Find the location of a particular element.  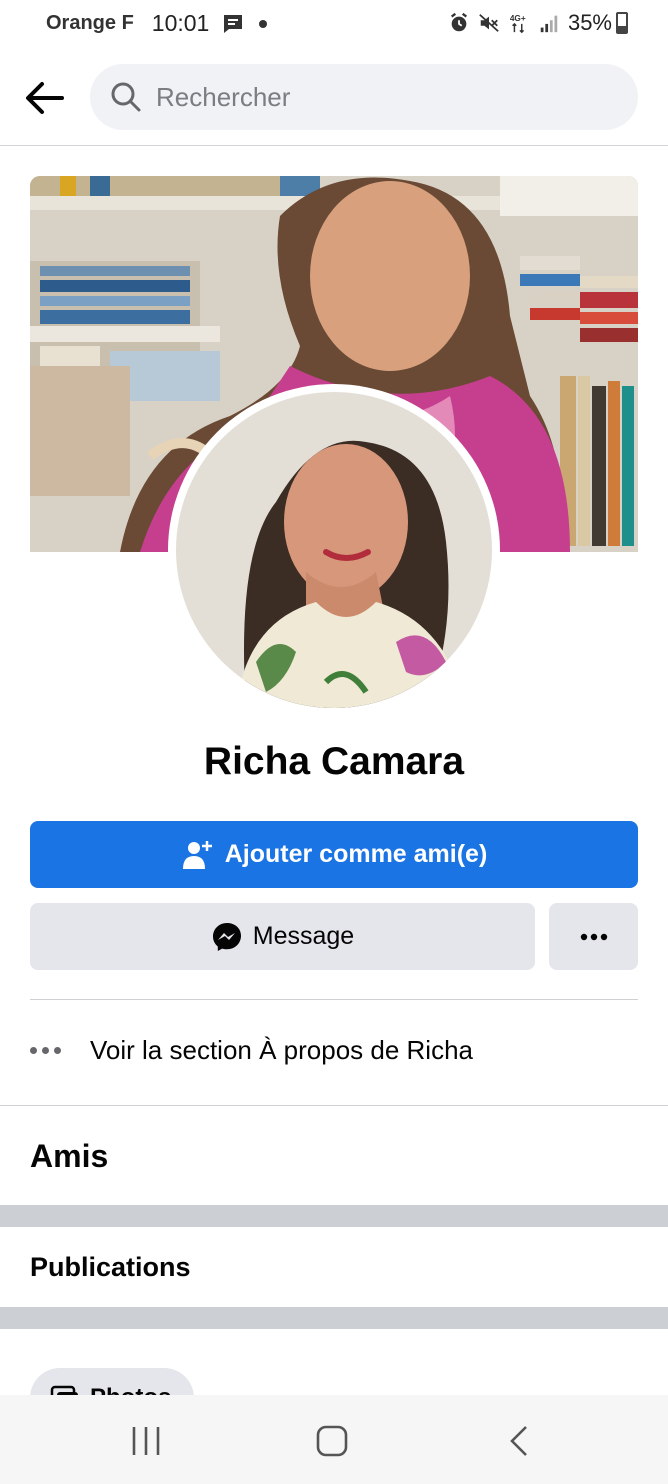

signal-icon is located at coordinates (549, 24).